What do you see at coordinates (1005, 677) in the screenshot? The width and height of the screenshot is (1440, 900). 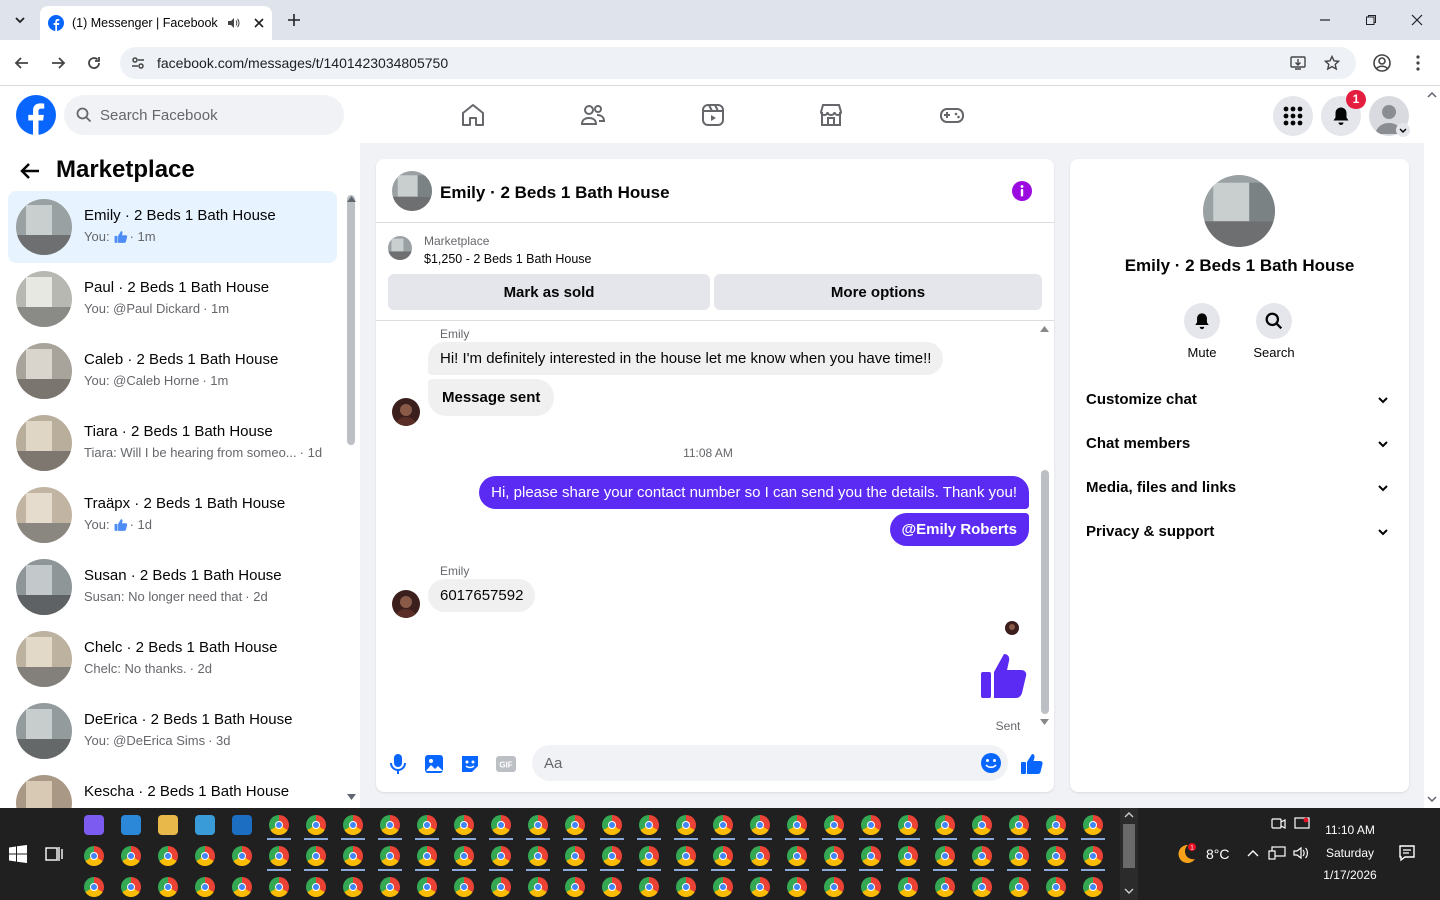 I see `like-icon` at bounding box center [1005, 677].